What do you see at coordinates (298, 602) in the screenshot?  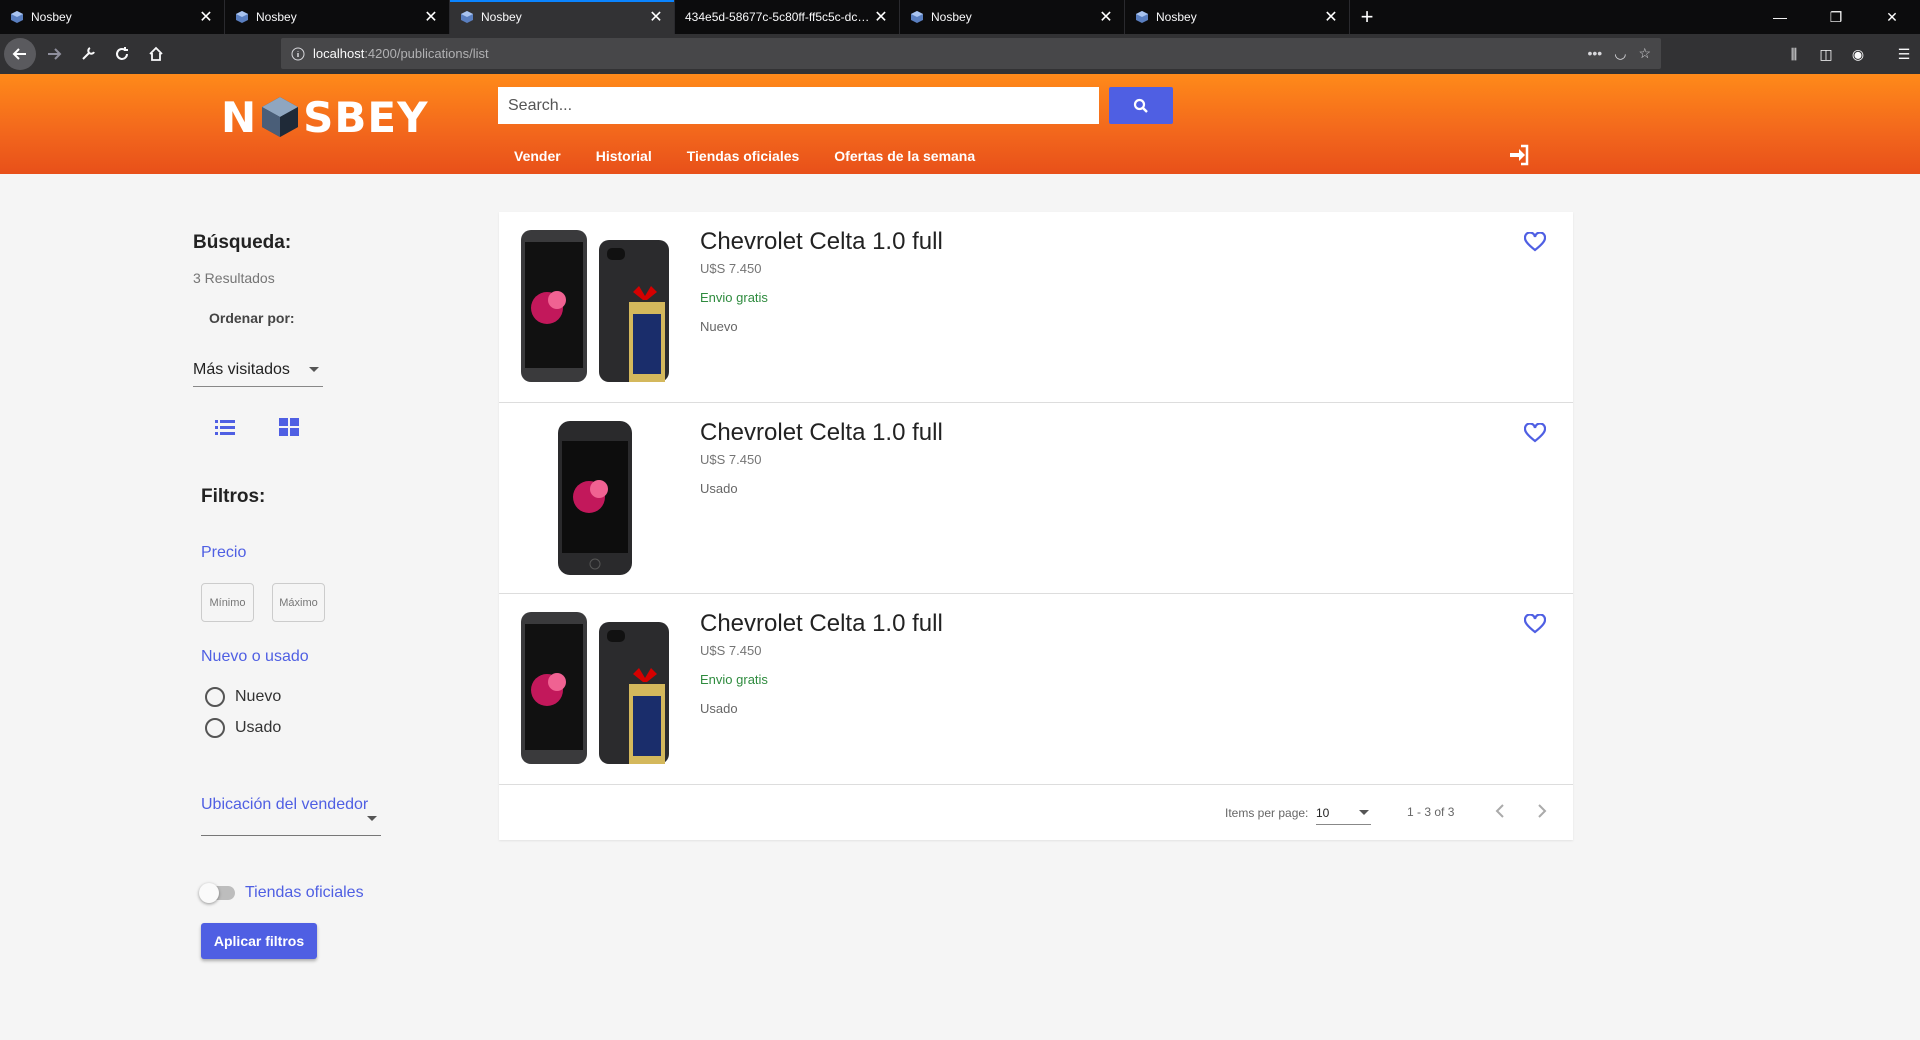 I see `price-max-input: Máximo` at bounding box center [298, 602].